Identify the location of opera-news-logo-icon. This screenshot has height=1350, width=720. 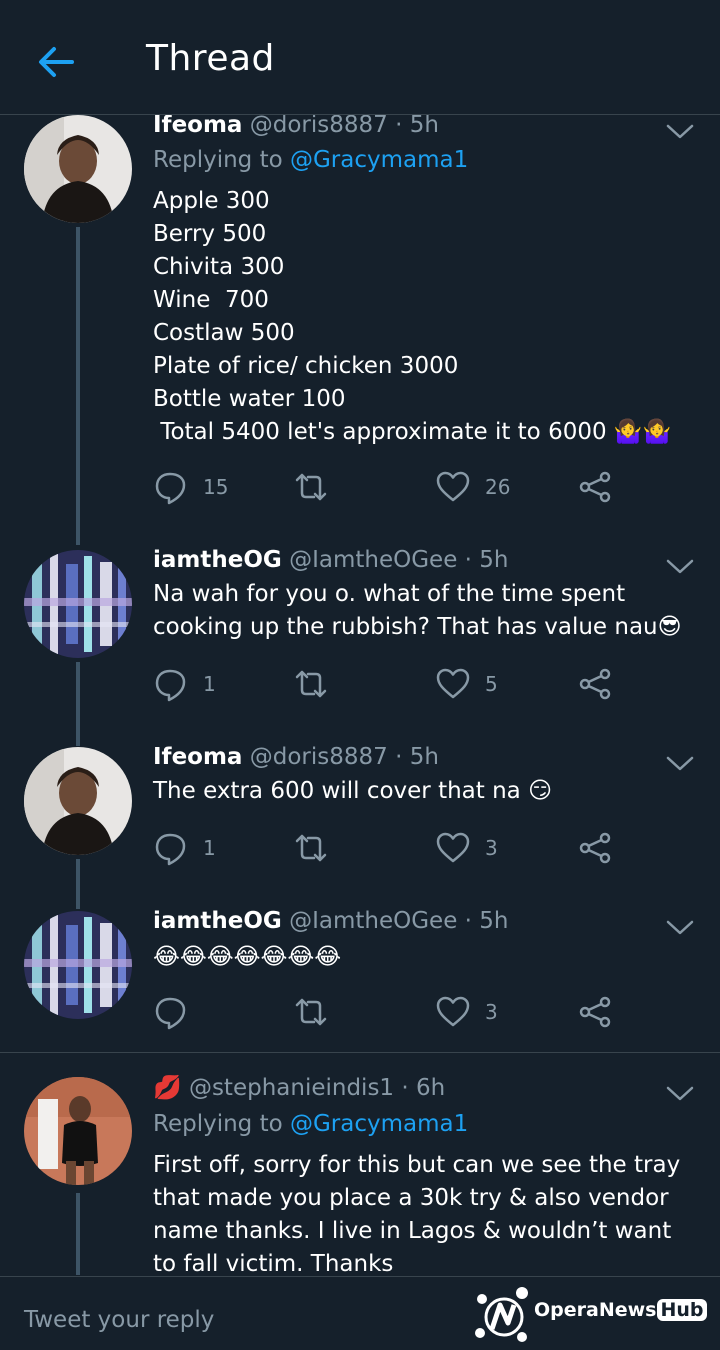
(501, 1314).